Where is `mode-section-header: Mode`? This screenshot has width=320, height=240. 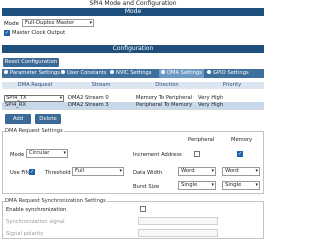 mode-section-header: Mode is located at coordinates (133, 12).